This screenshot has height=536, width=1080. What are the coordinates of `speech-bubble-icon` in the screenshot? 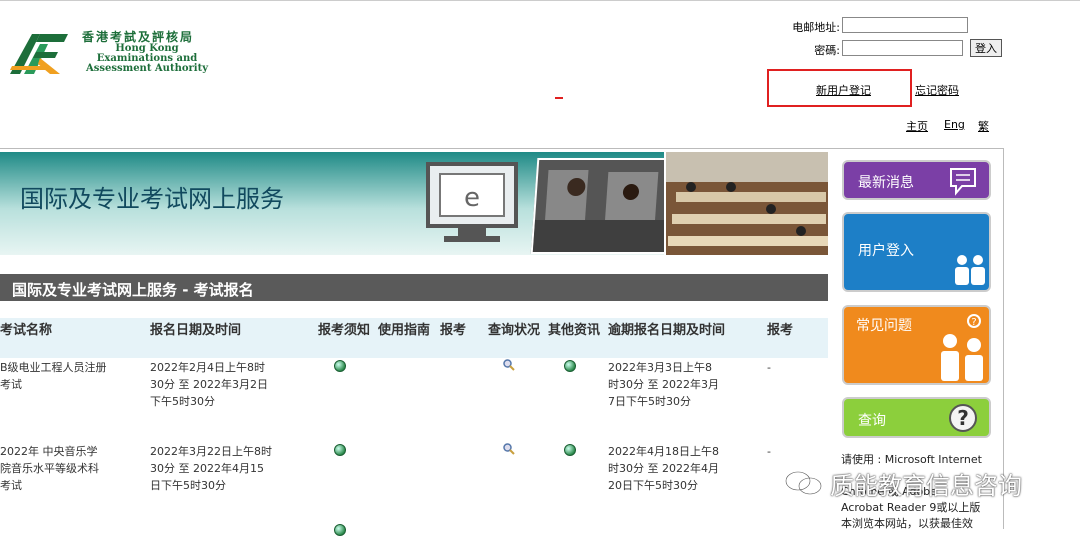 It's located at (963, 182).